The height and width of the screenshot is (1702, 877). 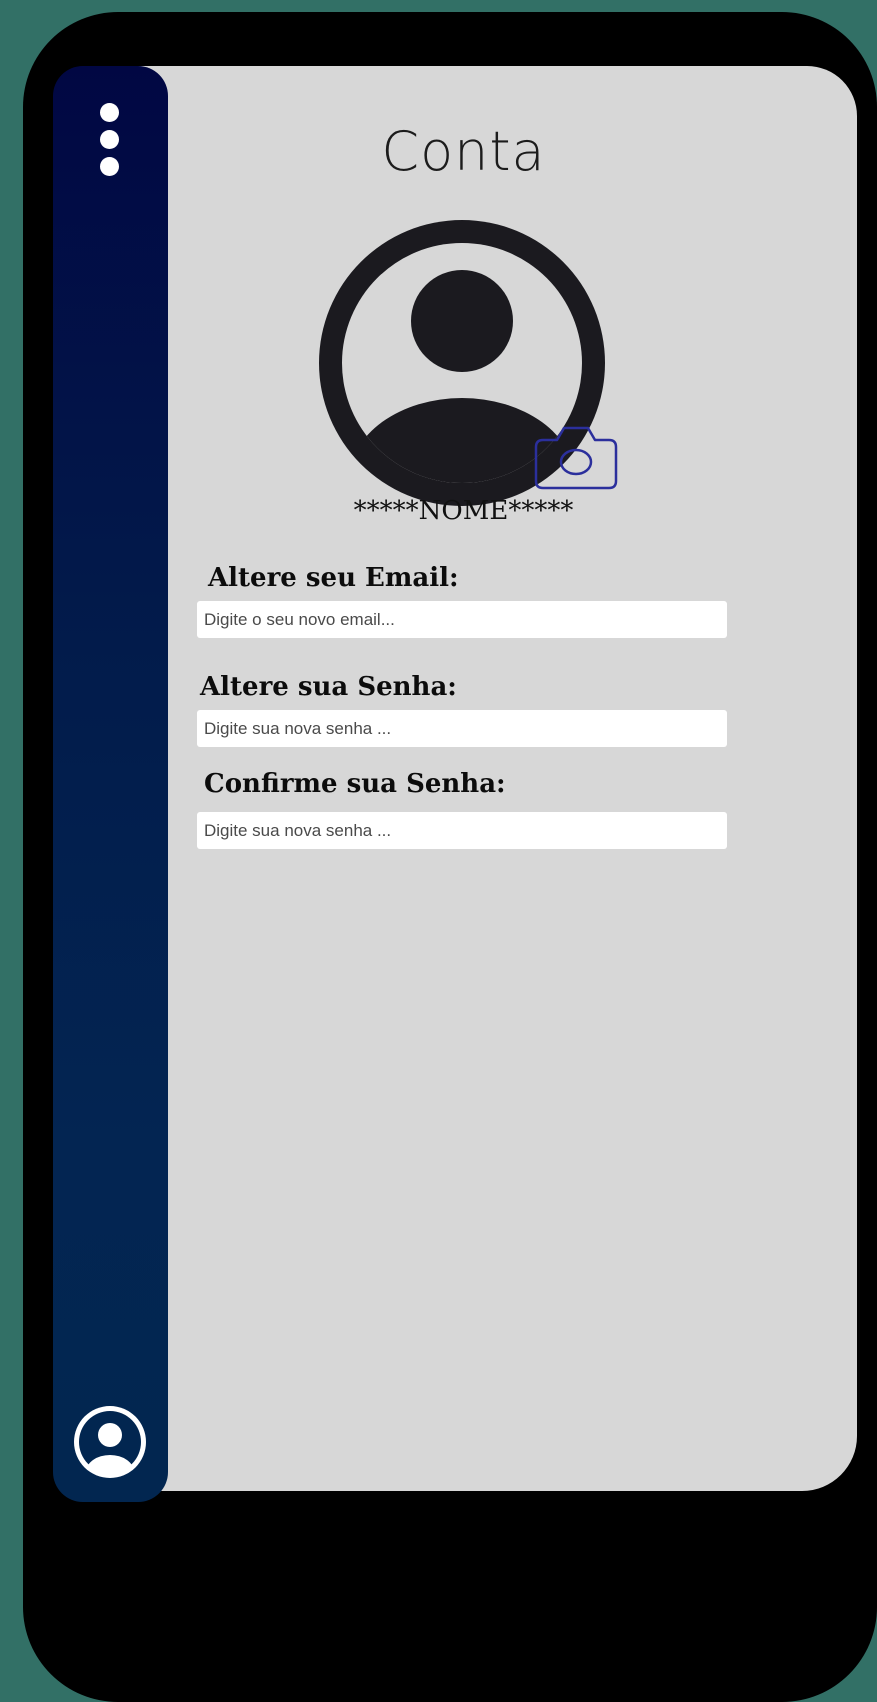 I want to click on email-field, so click(x=462, y=619).